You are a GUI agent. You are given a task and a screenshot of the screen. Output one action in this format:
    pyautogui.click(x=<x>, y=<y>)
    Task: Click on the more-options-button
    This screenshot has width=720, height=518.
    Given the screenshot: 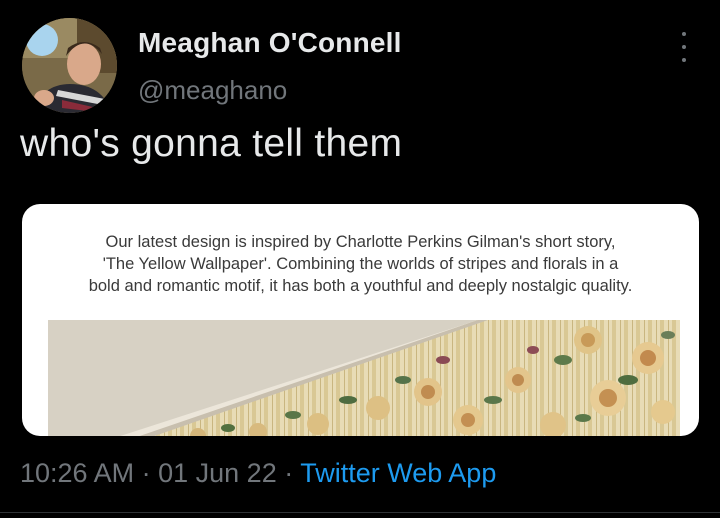 What is the action you would take?
    pyautogui.click(x=684, y=47)
    